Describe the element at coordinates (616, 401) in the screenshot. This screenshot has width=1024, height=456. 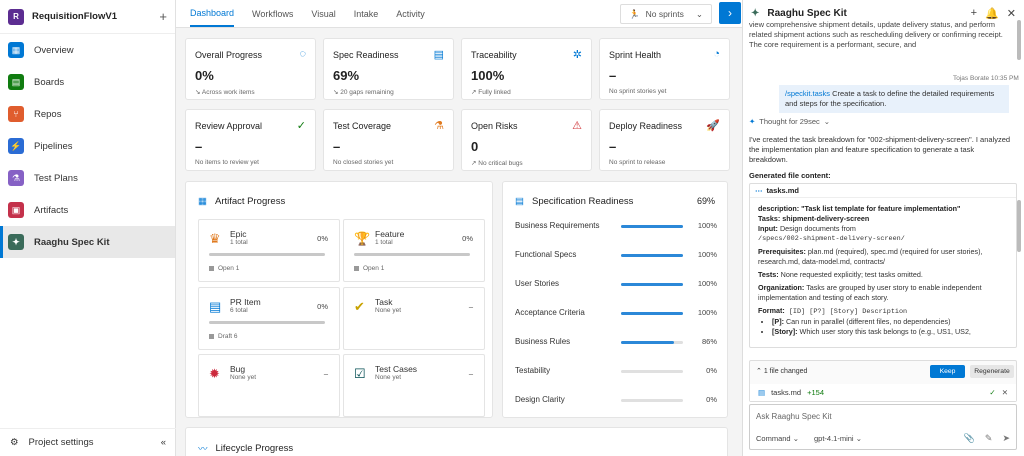
I see `spec-row: Design Clarity 0%` at that location.